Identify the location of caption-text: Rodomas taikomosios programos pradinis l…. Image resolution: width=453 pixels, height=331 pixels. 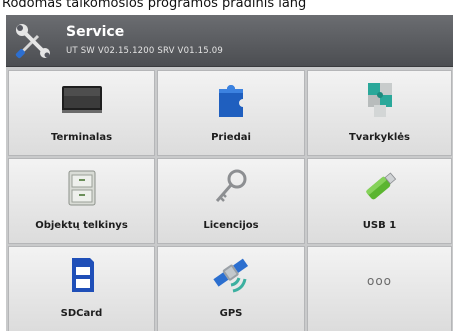
(154, 5).